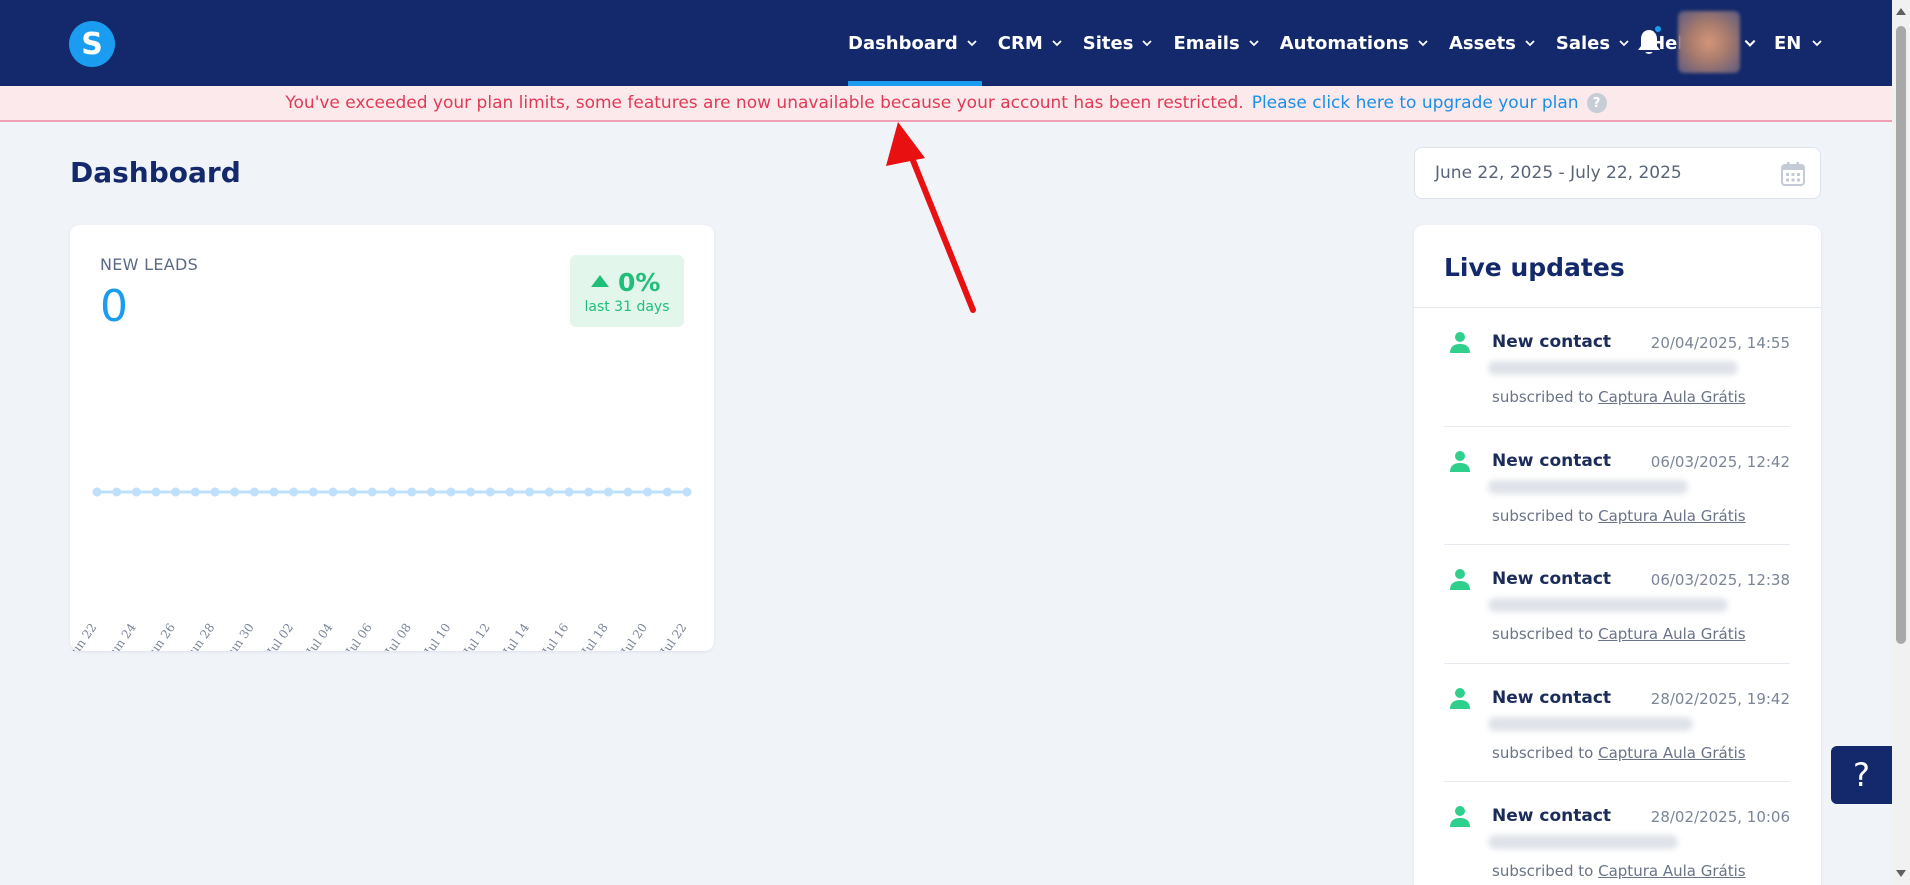 The height and width of the screenshot is (885, 1910). I want to click on x-tick-label: Jul 06, so click(358, 636).